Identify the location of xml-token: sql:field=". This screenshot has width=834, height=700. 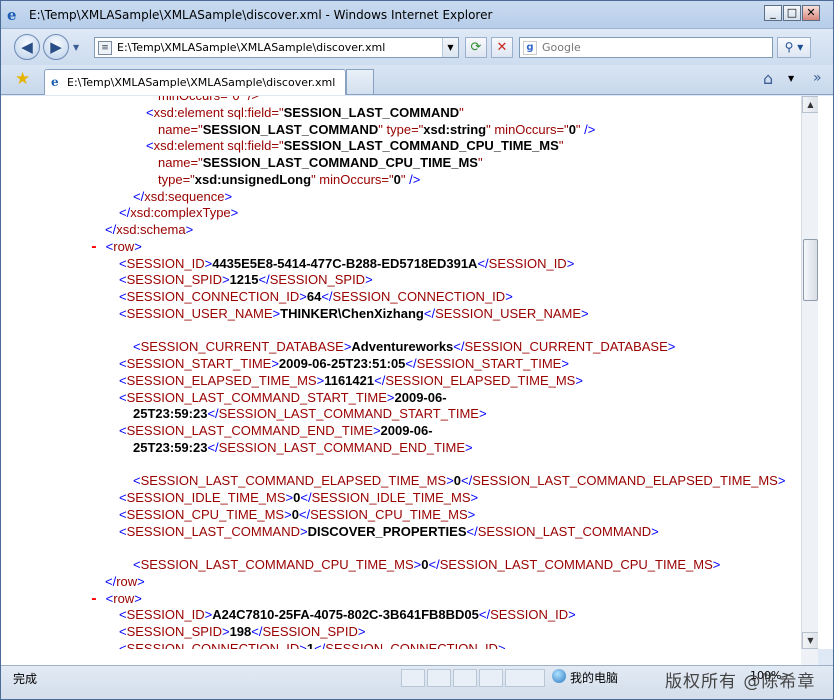
(255, 112).